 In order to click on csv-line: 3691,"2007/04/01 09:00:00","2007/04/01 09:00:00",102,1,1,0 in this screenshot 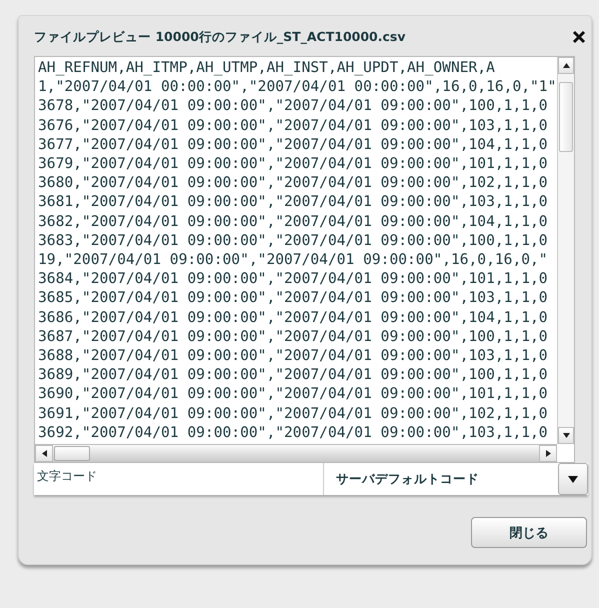, I will do `click(293, 413)`.